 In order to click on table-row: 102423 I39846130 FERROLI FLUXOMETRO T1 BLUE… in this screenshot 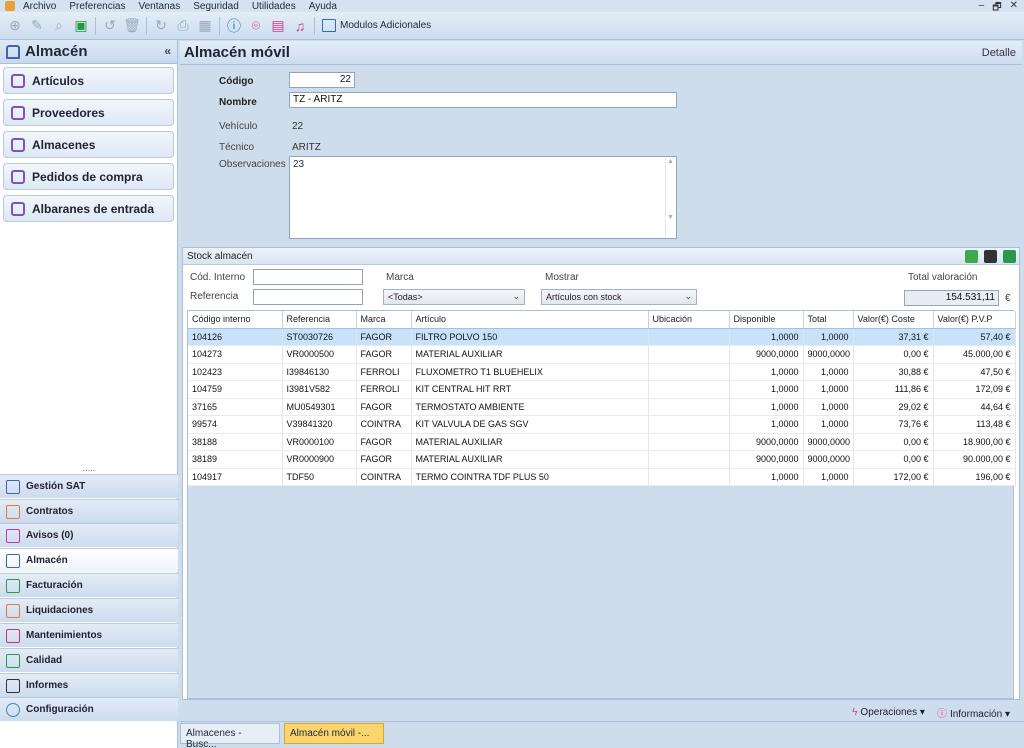, I will do `click(602, 372)`.